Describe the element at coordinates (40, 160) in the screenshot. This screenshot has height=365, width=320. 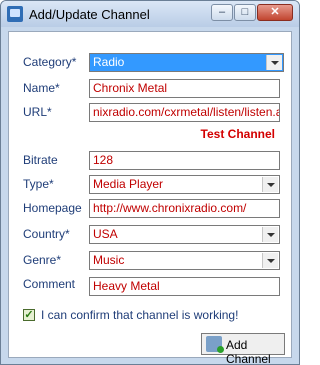
I see `bitrate-label: Bitrate` at that location.